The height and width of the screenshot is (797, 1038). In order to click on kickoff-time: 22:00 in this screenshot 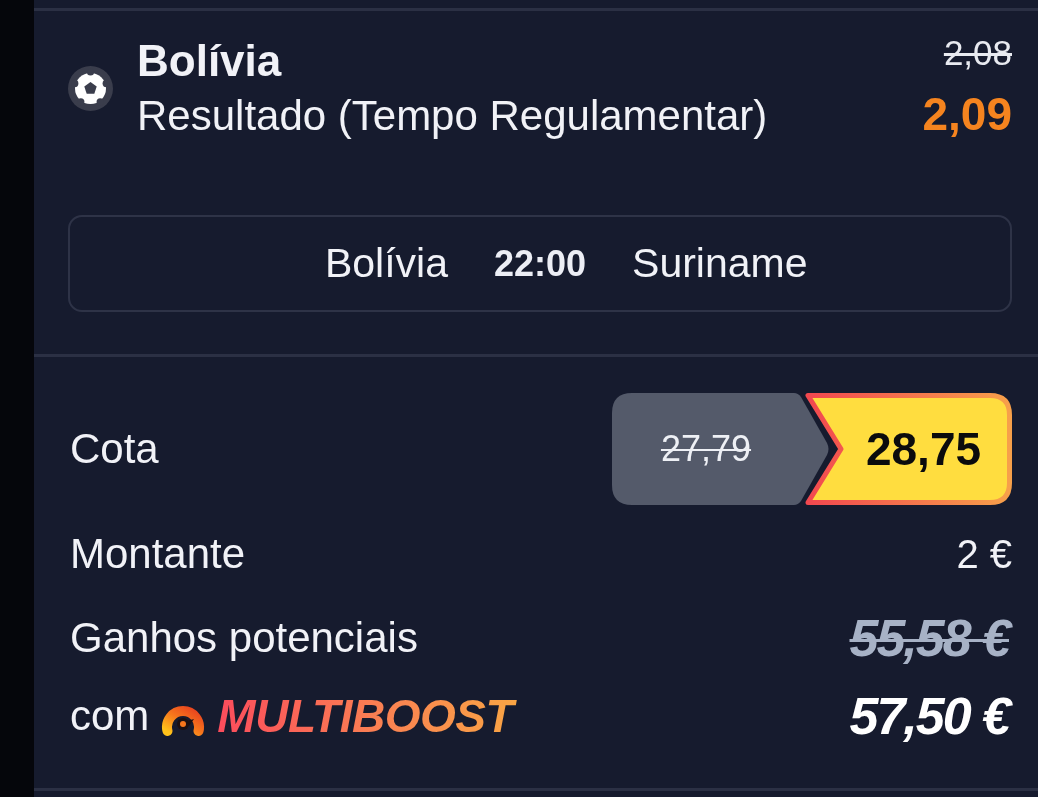, I will do `click(540, 263)`.